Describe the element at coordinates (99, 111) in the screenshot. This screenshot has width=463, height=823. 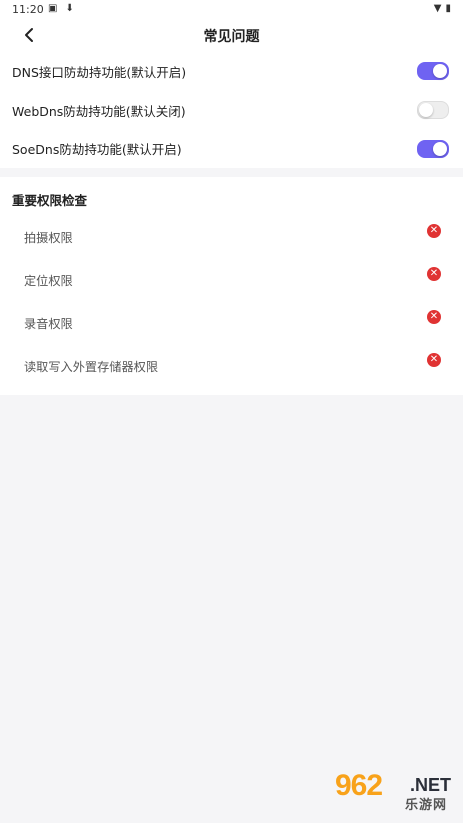
I see `toggle-label-webdns: WebDns防劫持功能(默认关闭)` at that location.